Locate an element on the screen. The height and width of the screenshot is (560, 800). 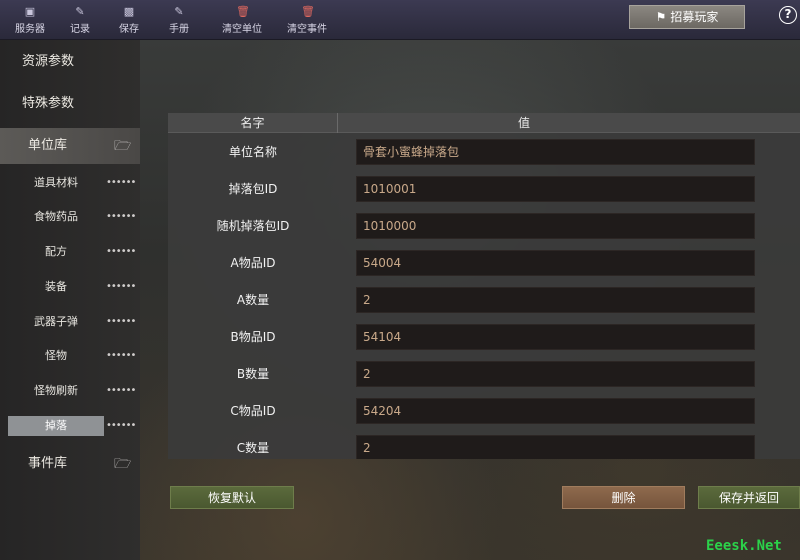
table-row: A物品ID 54004 is located at coordinates (484, 263).